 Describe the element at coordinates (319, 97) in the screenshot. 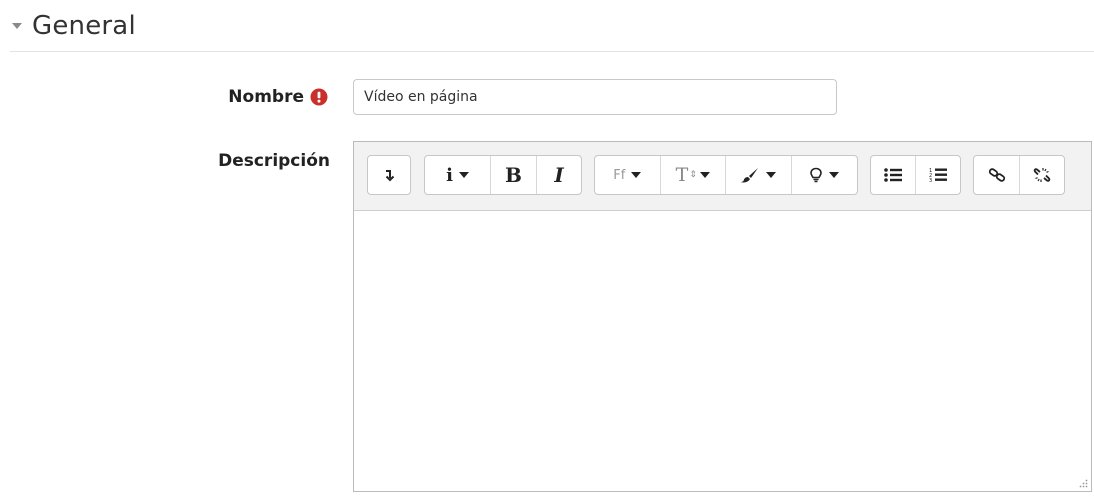

I see `exclamation-circle-icon` at that location.